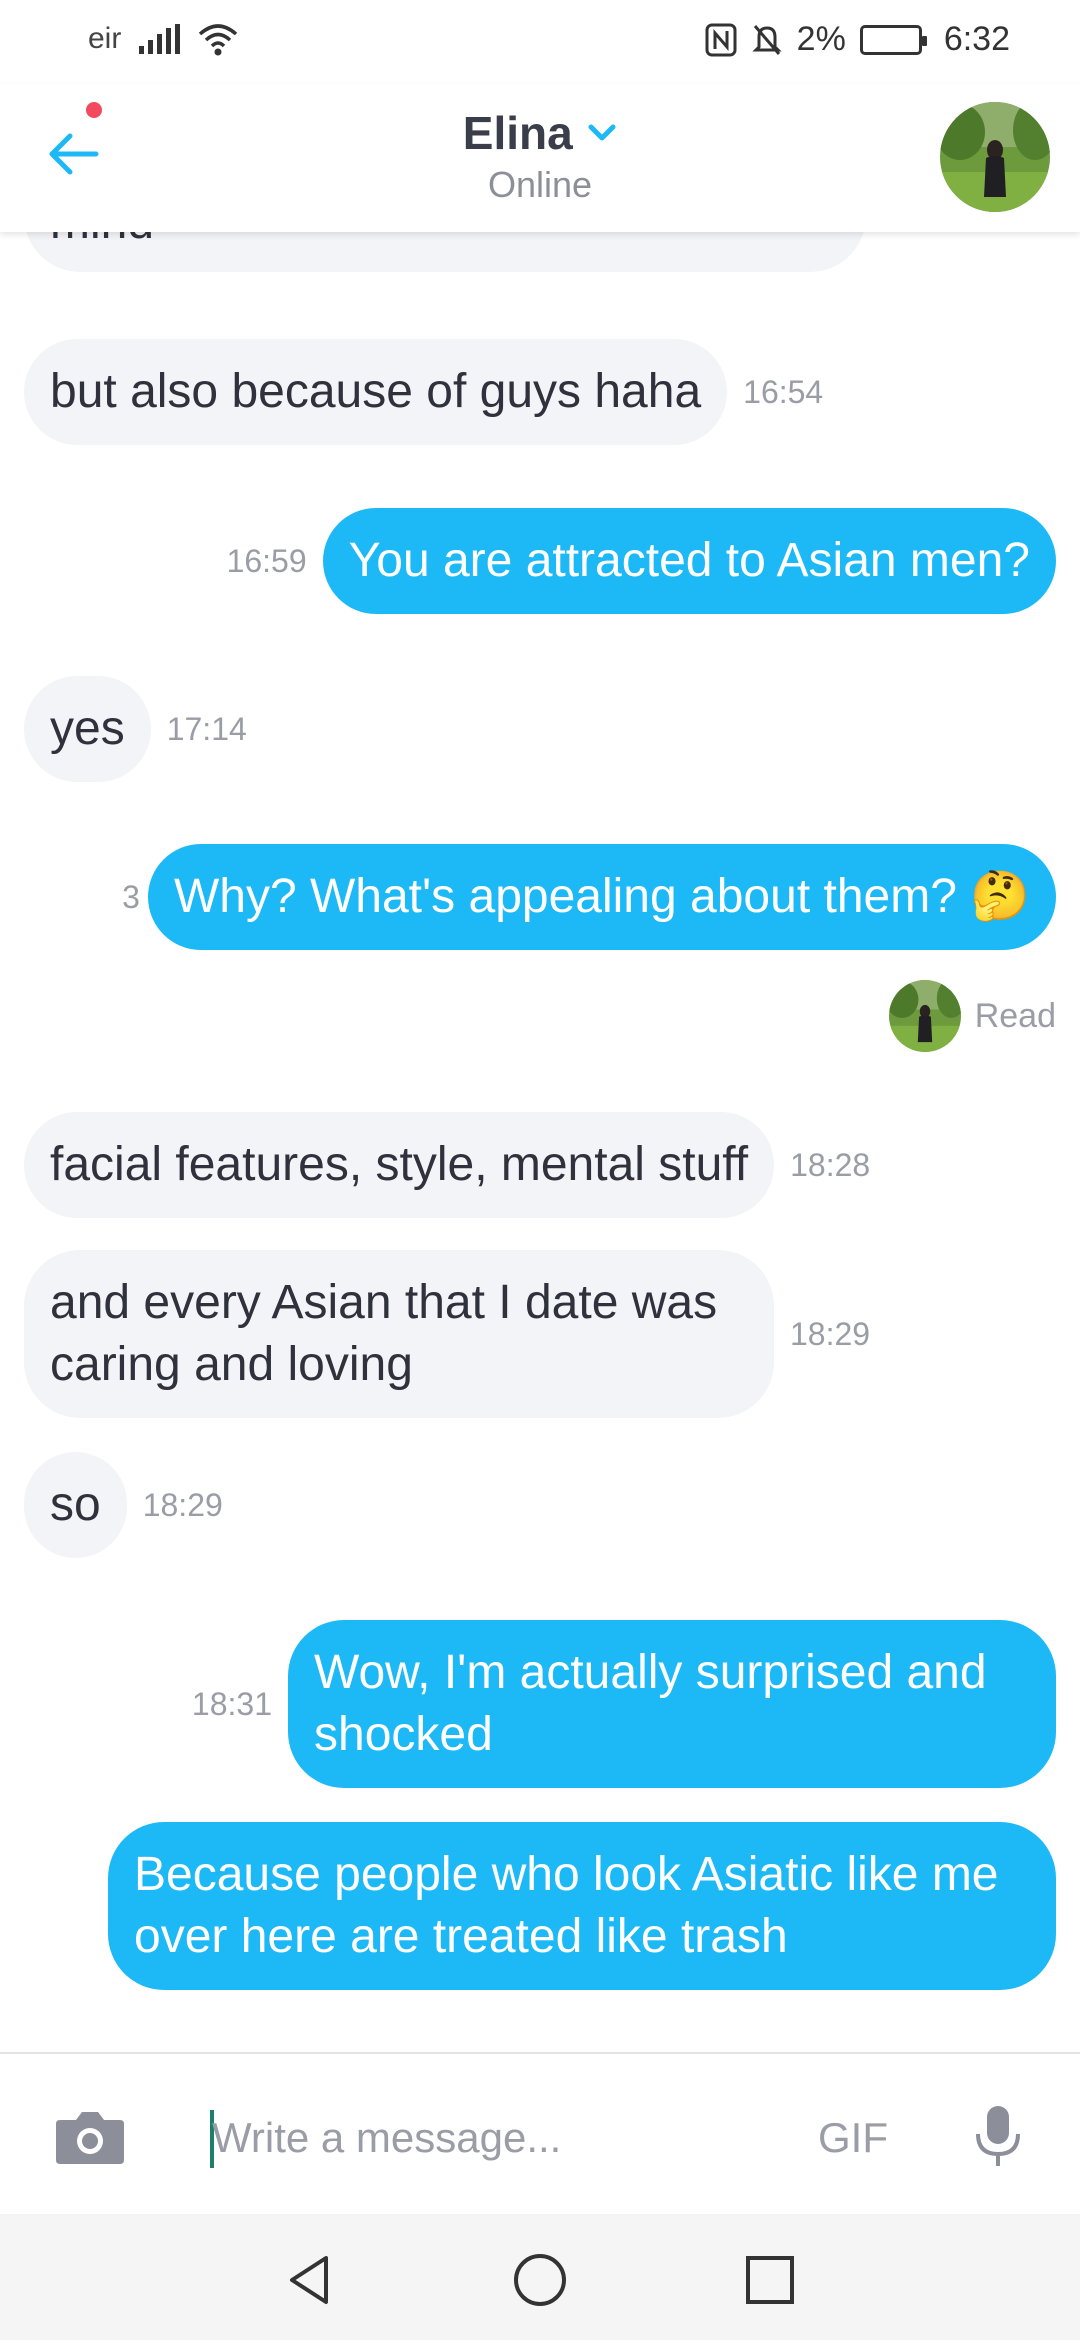  Describe the element at coordinates (721, 39) in the screenshot. I see `nfc-icon` at that location.